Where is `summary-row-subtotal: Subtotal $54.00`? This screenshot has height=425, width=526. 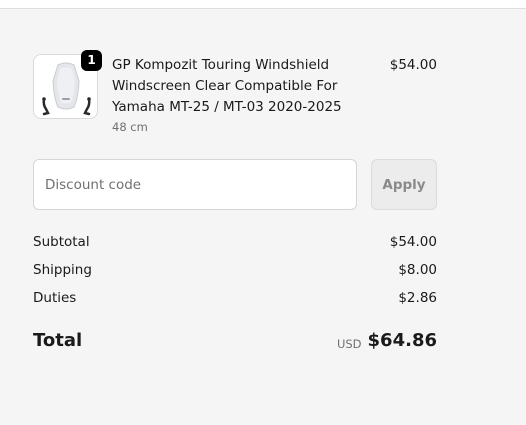
summary-row-subtotal: Subtotal $54.00 is located at coordinates (235, 242).